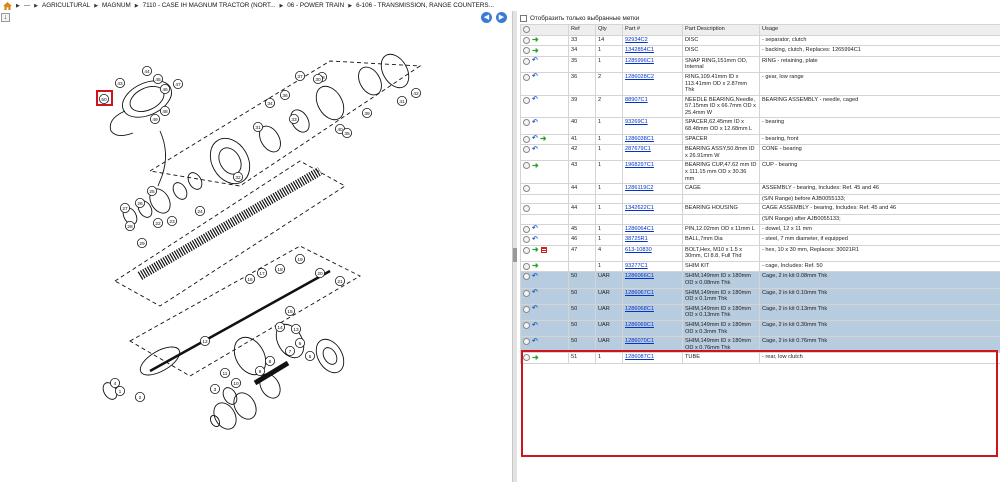 This screenshot has height=482, width=1000. What do you see at coordinates (270, 104) in the screenshot?
I see `callout-label: 34` at bounding box center [270, 104].